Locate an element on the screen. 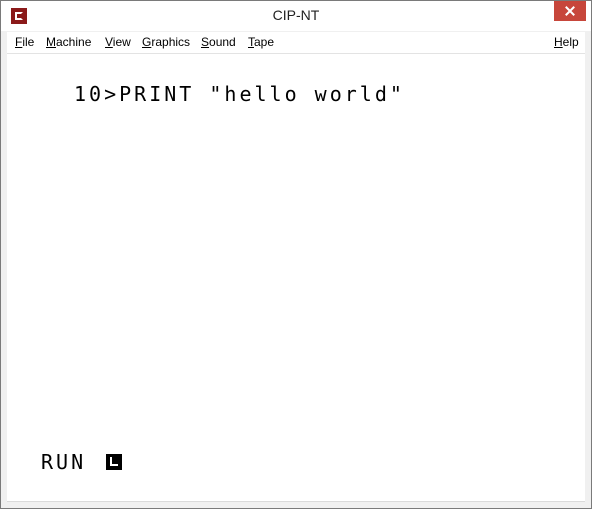 The width and height of the screenshot is (592, 509). close-button is located at coordinates (570, 11).